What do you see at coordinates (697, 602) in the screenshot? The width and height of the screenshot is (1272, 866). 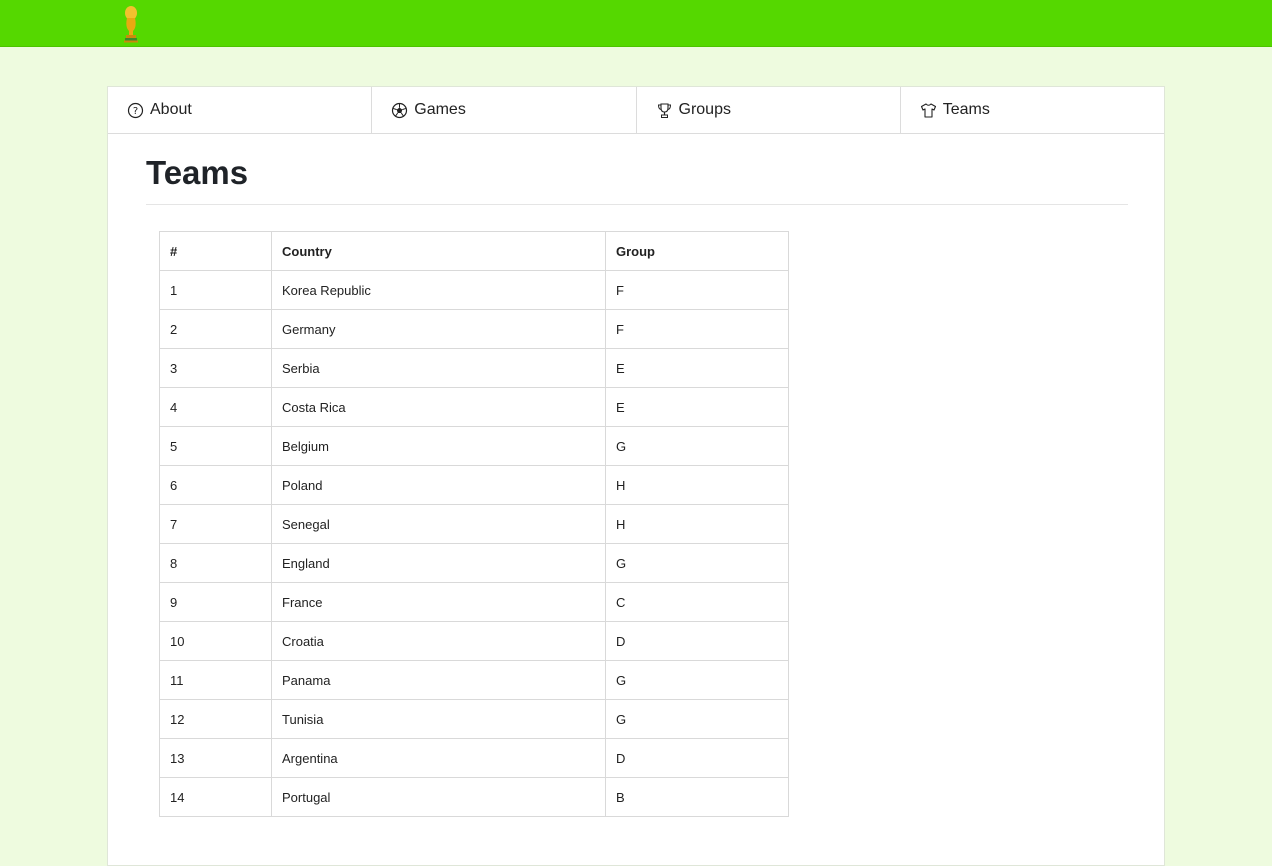 I see `cell-group: C` at bounding box center [697, 602].